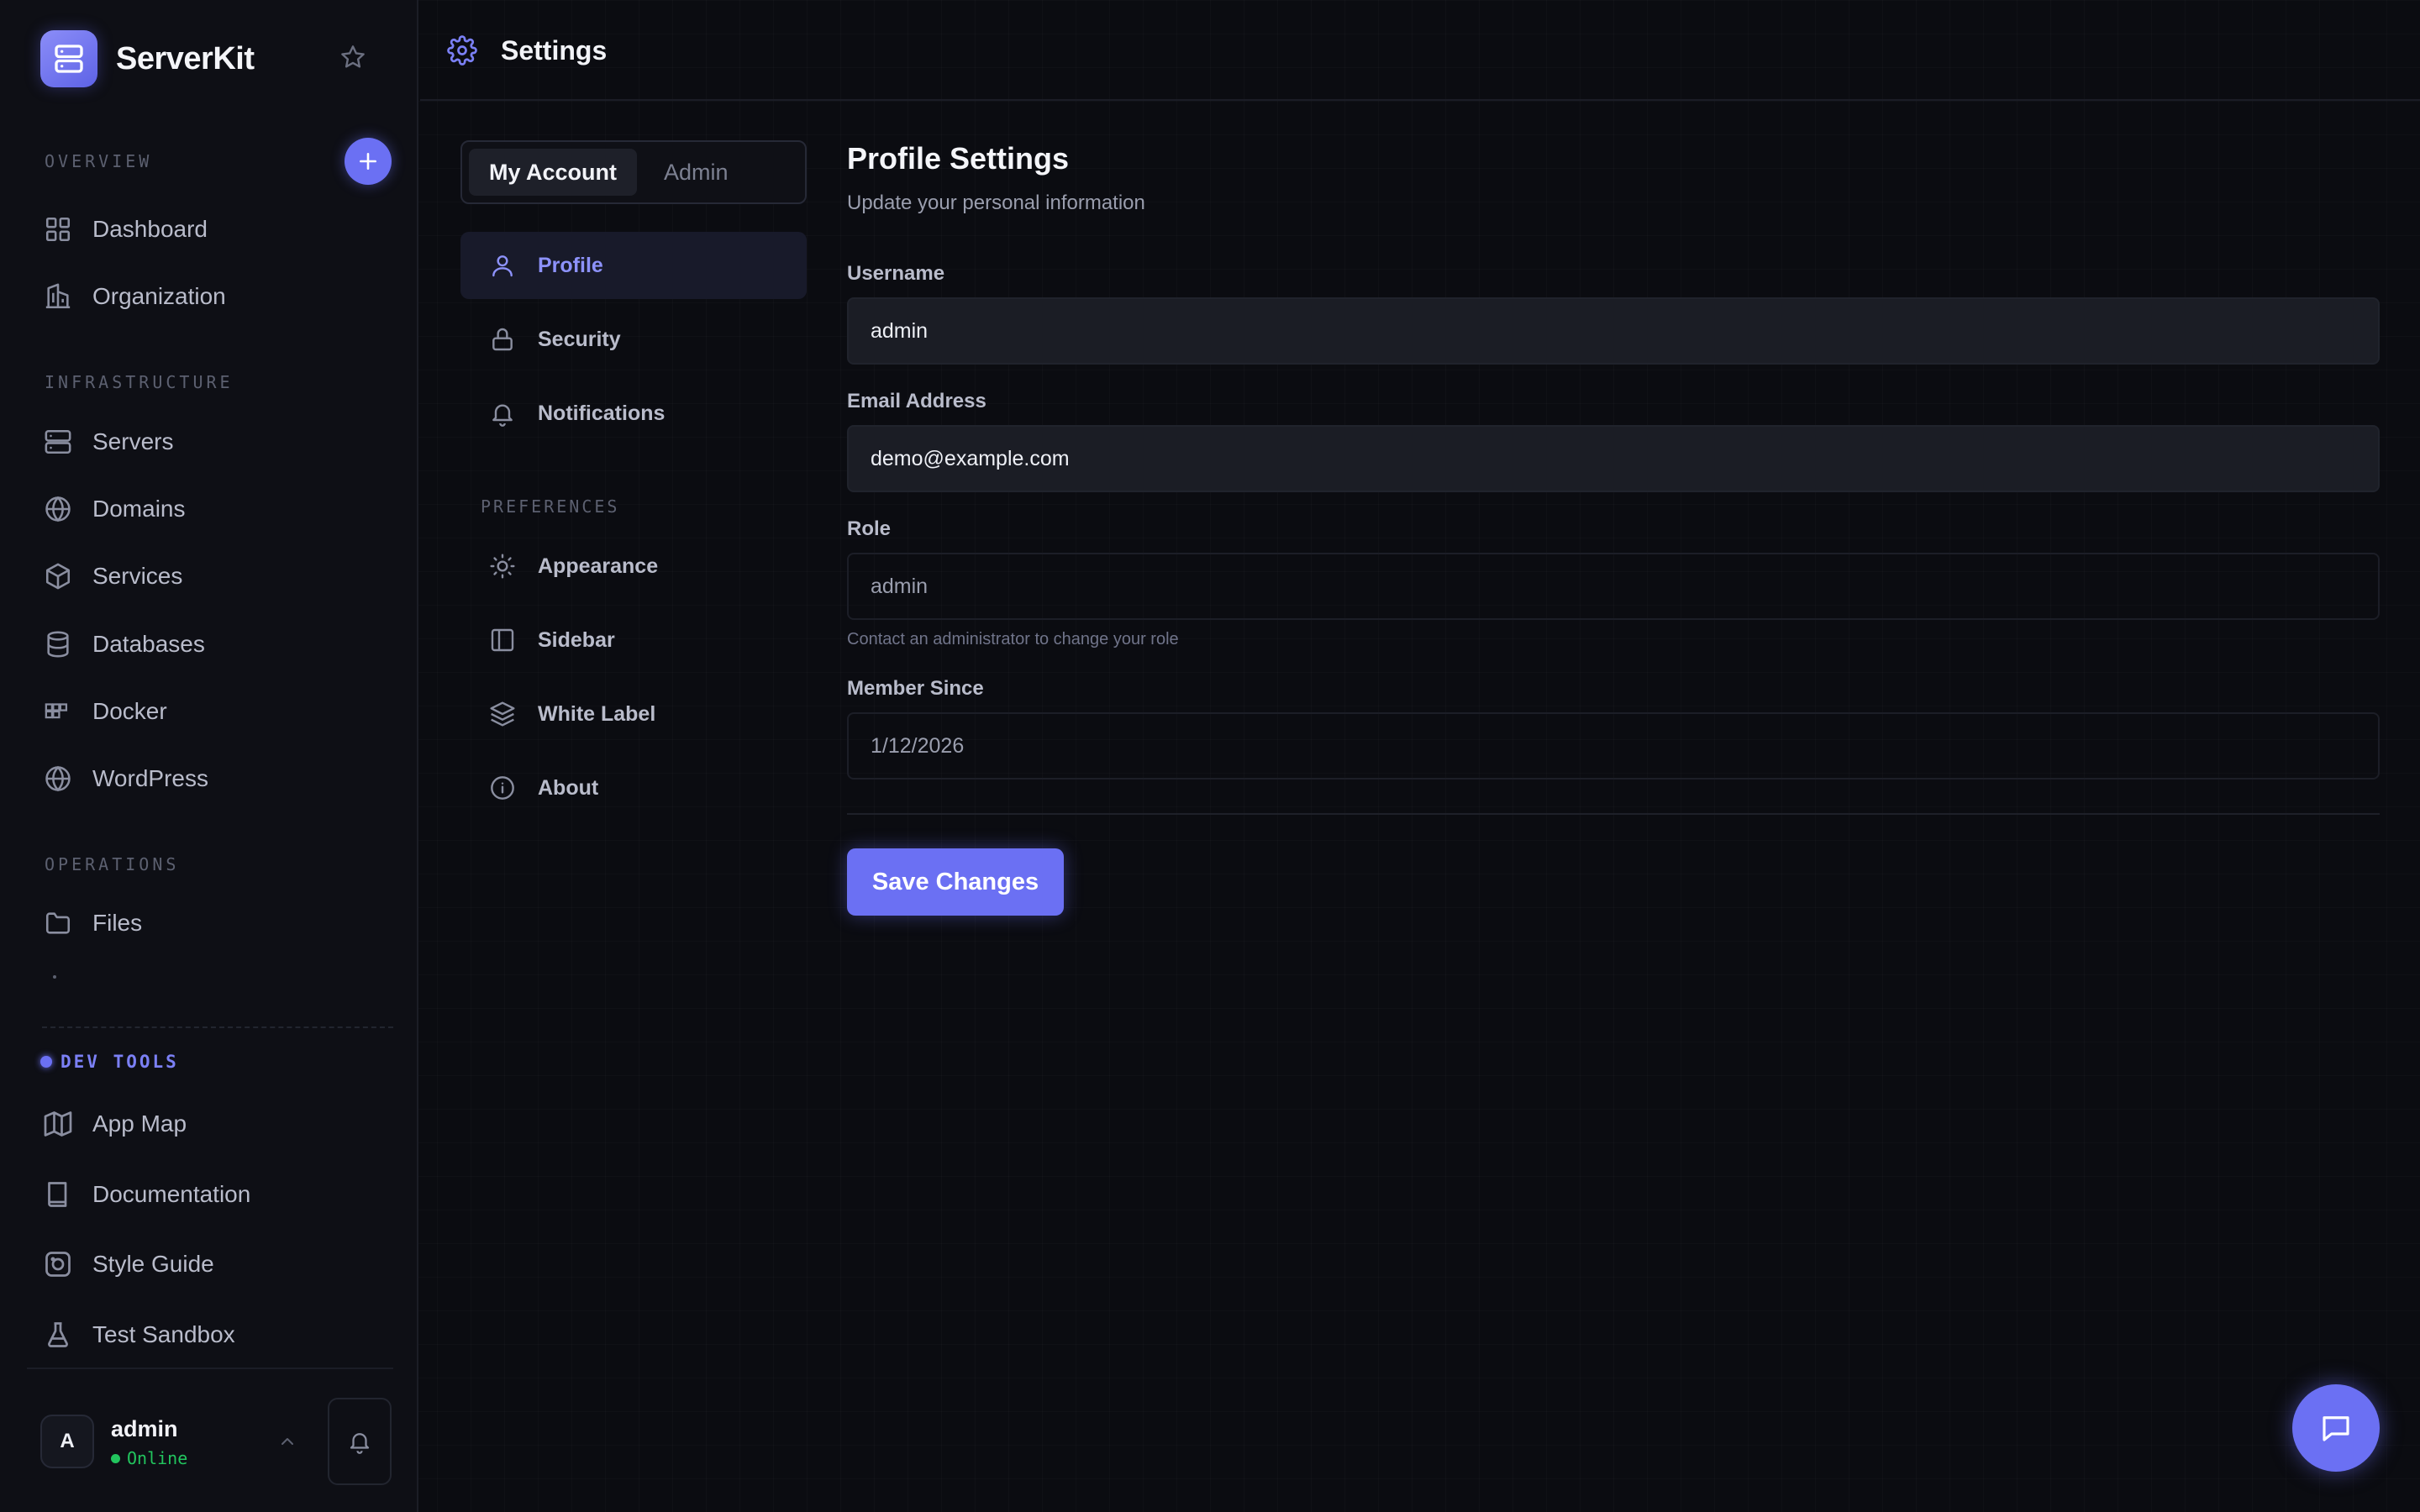  I want to click on section-title: Profile Settings, so click(959, 158).